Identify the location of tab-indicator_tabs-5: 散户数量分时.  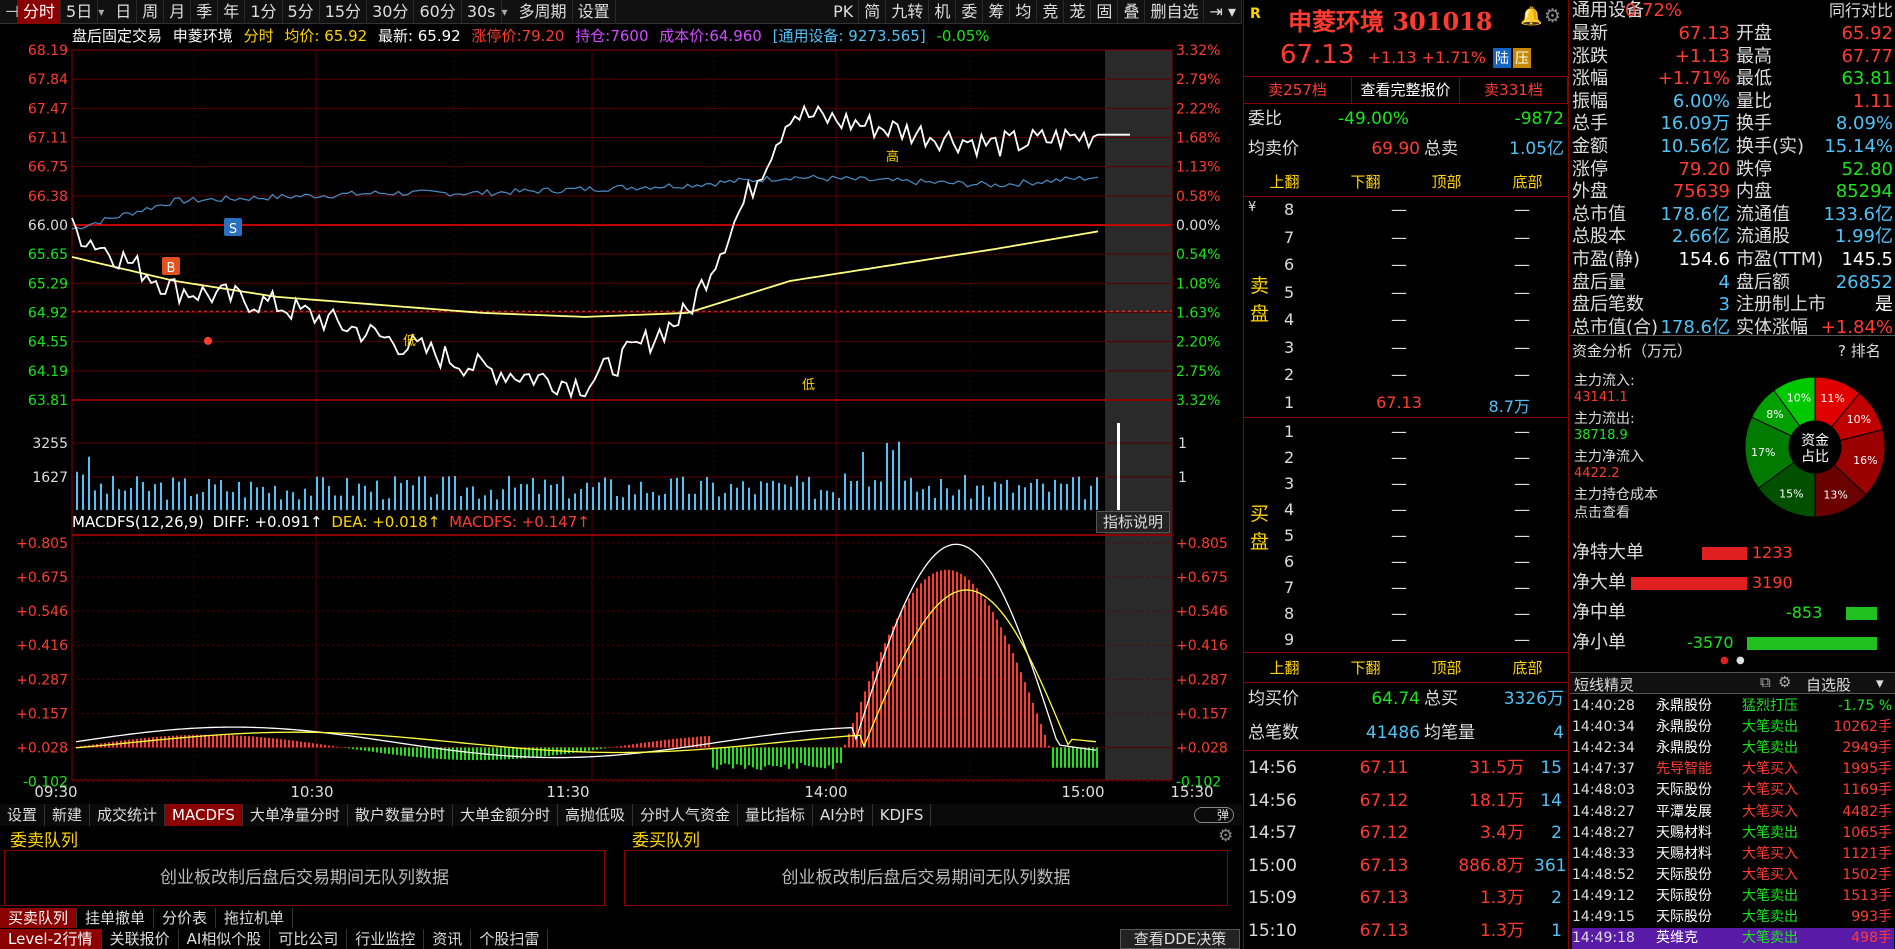
(400, 815).